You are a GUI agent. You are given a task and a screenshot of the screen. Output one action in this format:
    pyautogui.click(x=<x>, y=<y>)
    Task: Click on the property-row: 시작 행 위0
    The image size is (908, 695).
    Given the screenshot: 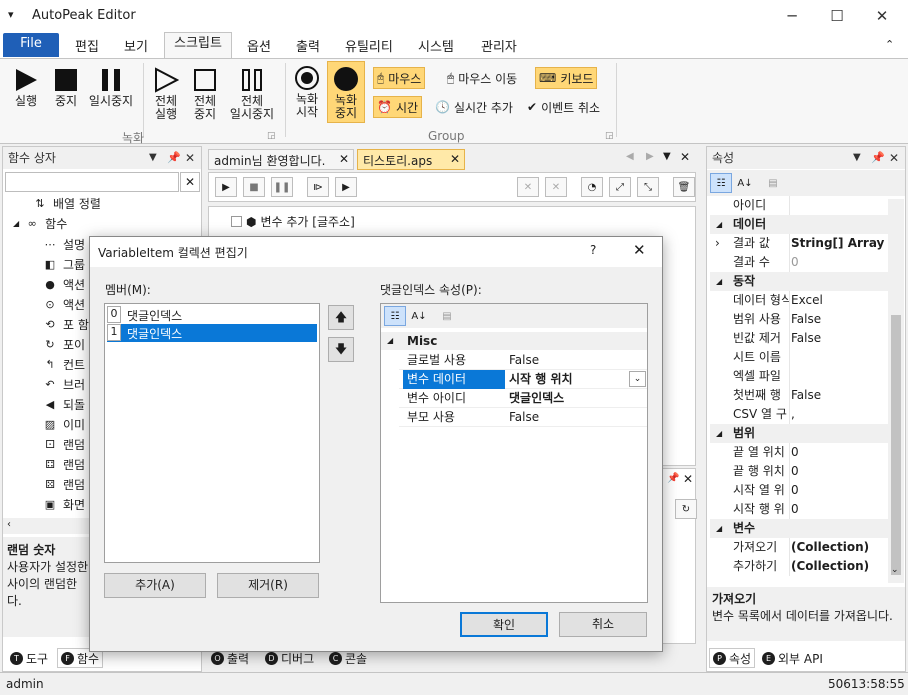 What is the action you would take?
    pyautogui.click(x=799, y=509)
    